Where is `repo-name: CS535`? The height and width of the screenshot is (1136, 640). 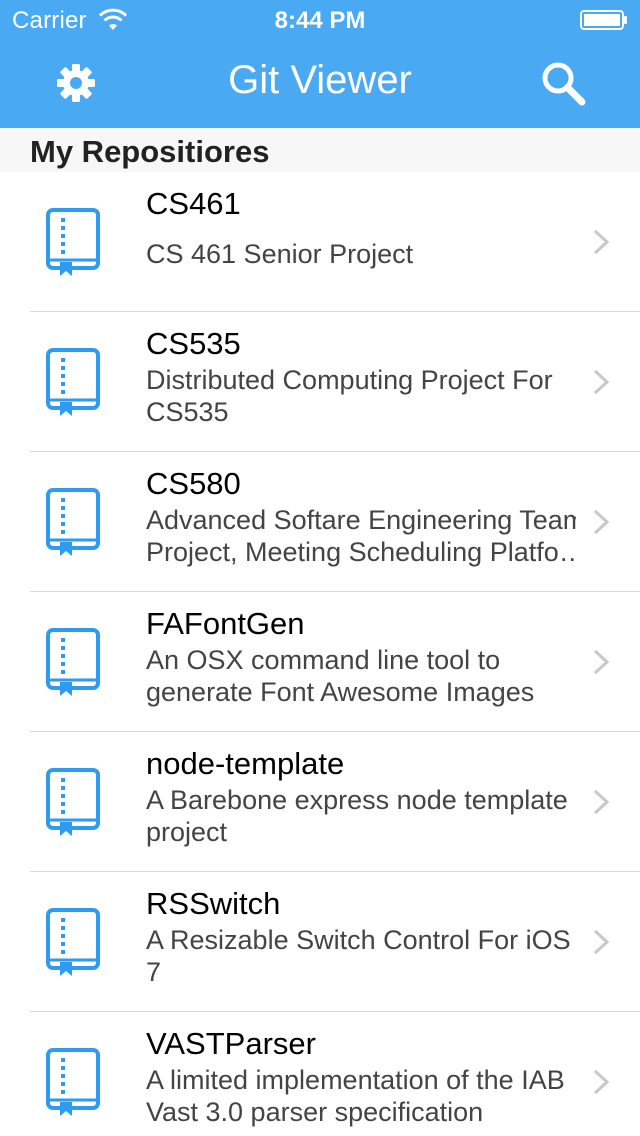 repo-name: CS535 is located at coordinates (193, 343).